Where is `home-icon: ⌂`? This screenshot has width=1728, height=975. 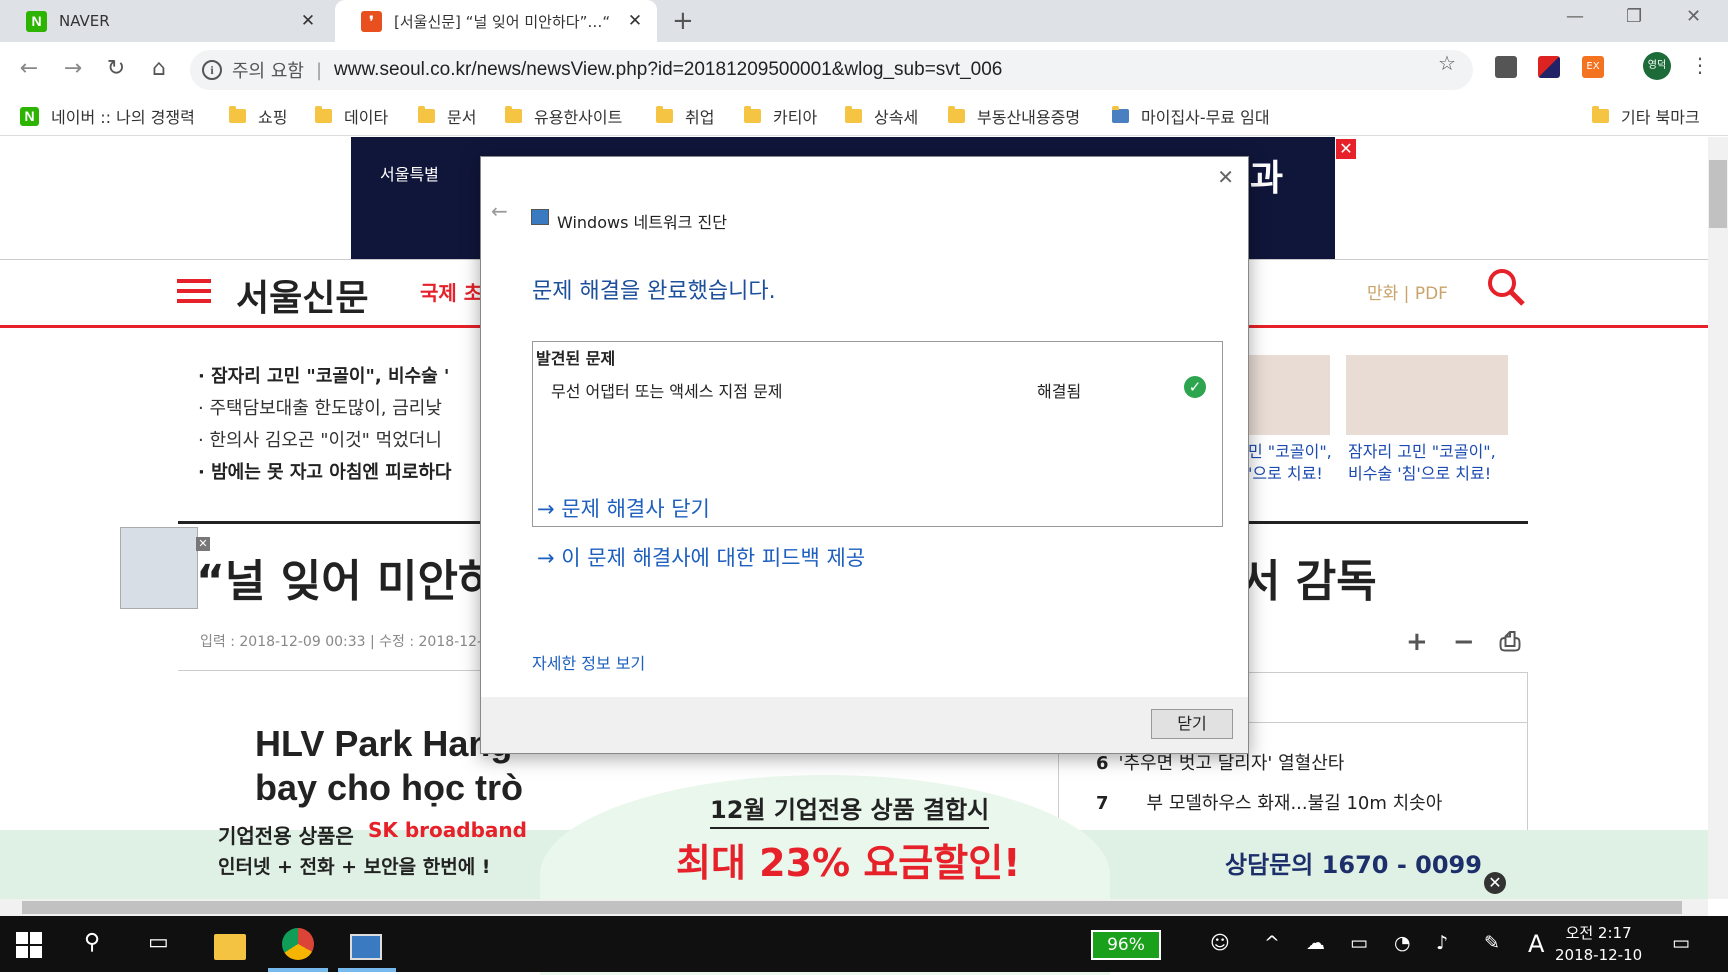
home-icon: ⌂ is located at coordinates (159, 68).